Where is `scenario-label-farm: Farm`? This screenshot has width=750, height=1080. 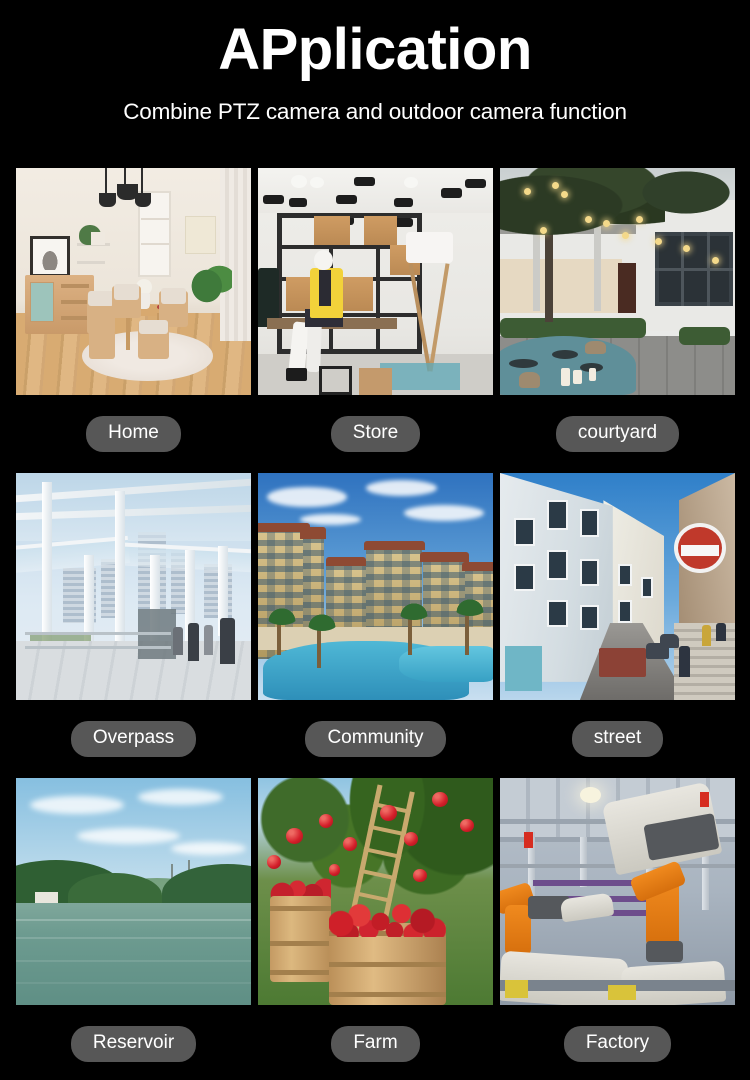 scenario-label-farm: Farm is located at coordinates (375, 1044).